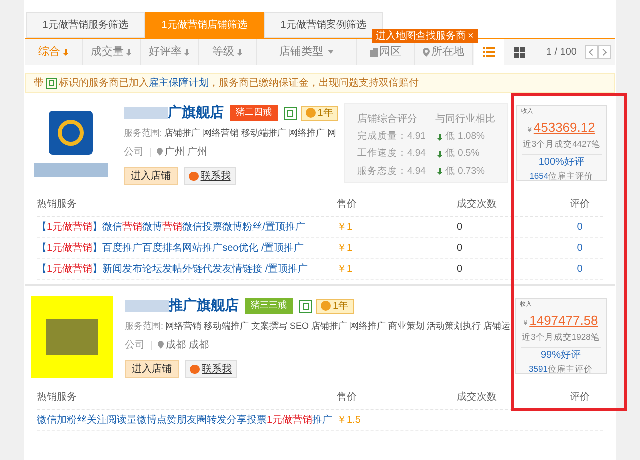 This screenshot has width=640, height=460. I want to click on filter-tab: 成交量, so click(112, 52).